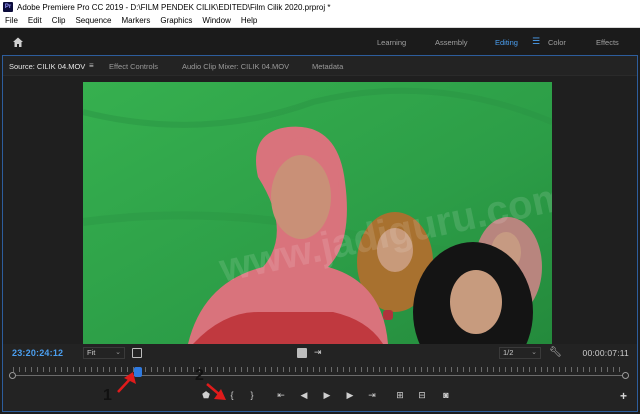  Describe the element at coordinates (235, 66) in the screenshot. I see `tab-audio-clip-mixer: Audio Clip Mixer: CILIK 04.MOV` at that location.